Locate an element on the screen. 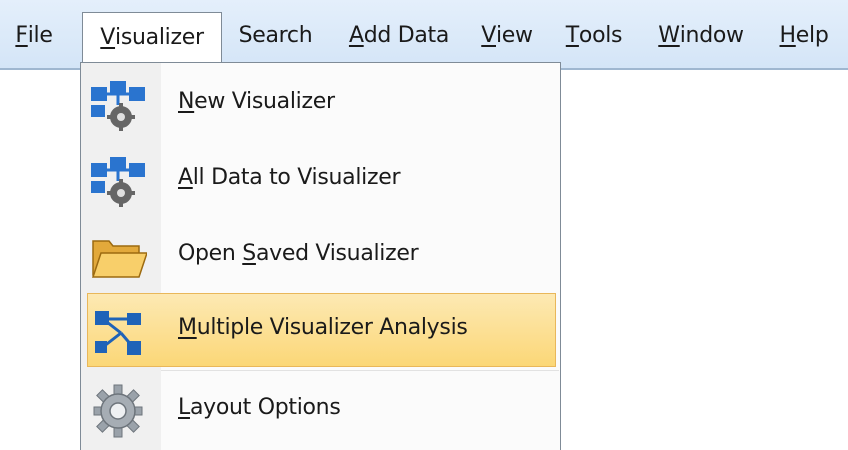 The image size is (848, 450). menu-search: Search is located at coordinates (275, 35).